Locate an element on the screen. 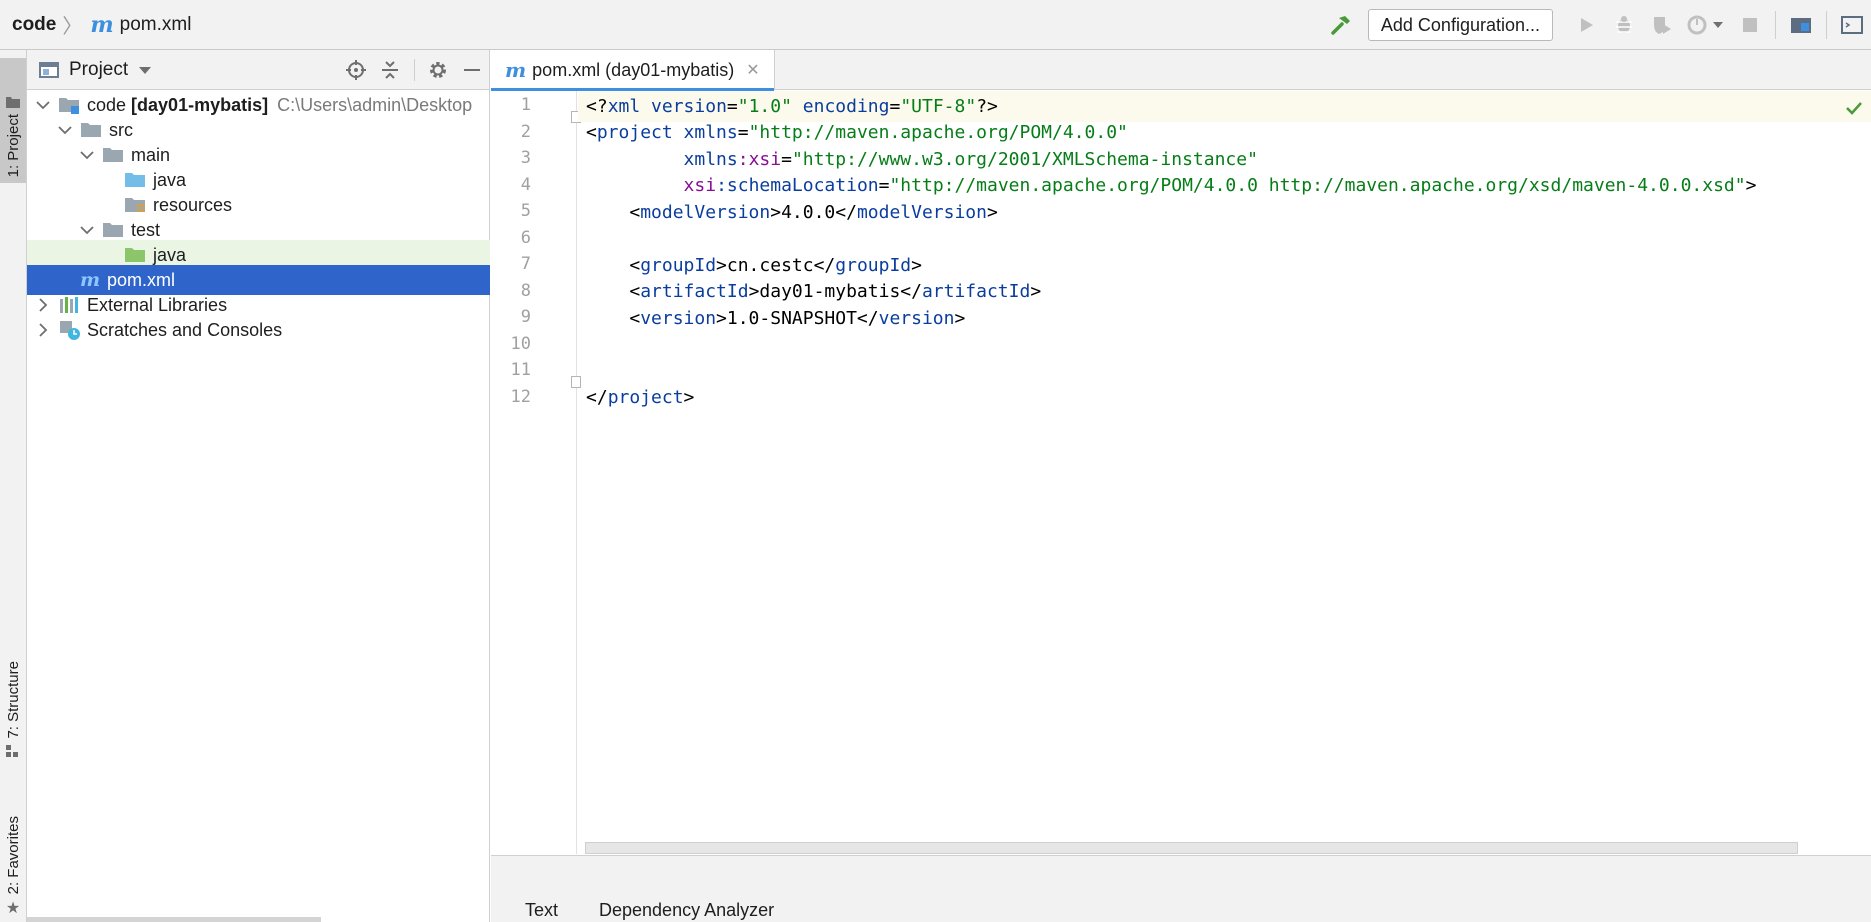  project-panel-title: Project is located at coordinates (99, 69).